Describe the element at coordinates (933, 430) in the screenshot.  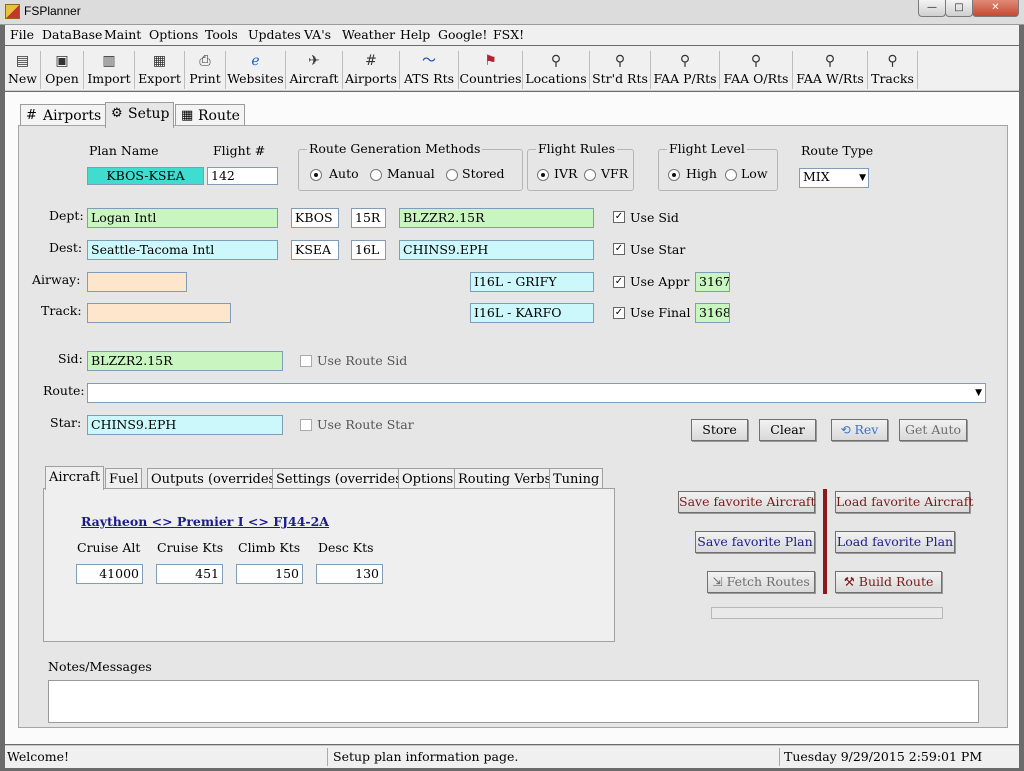
I see `get-auto-button: Get Auto` at that location.